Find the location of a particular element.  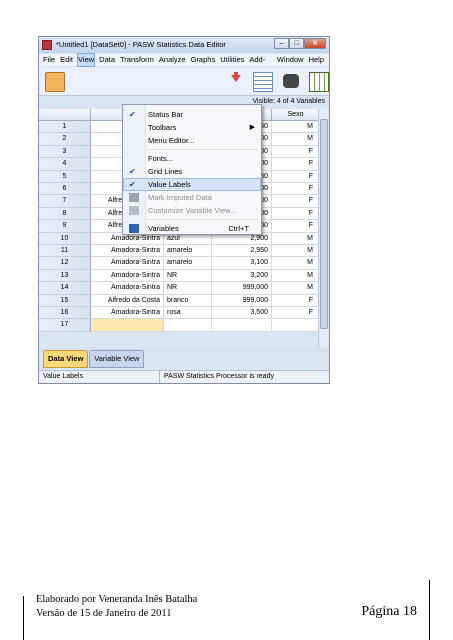

tab-variable-view: Variable View is located at coordinates (117, 359).